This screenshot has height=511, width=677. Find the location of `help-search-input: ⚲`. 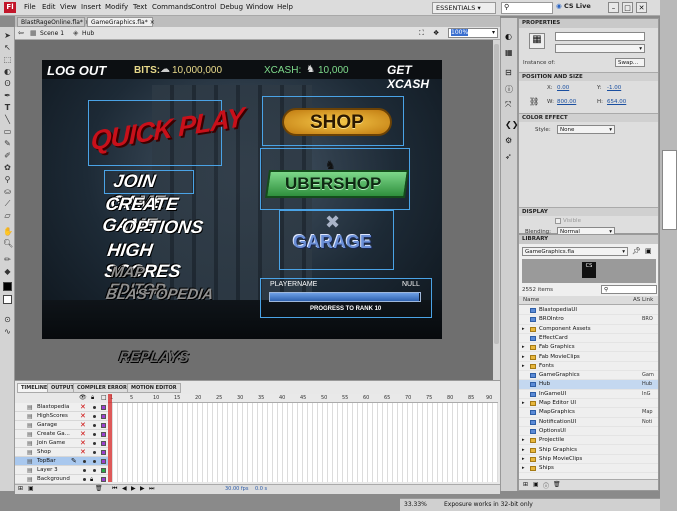

help-search-input: ⚲ is located at coordinates (527, 8).